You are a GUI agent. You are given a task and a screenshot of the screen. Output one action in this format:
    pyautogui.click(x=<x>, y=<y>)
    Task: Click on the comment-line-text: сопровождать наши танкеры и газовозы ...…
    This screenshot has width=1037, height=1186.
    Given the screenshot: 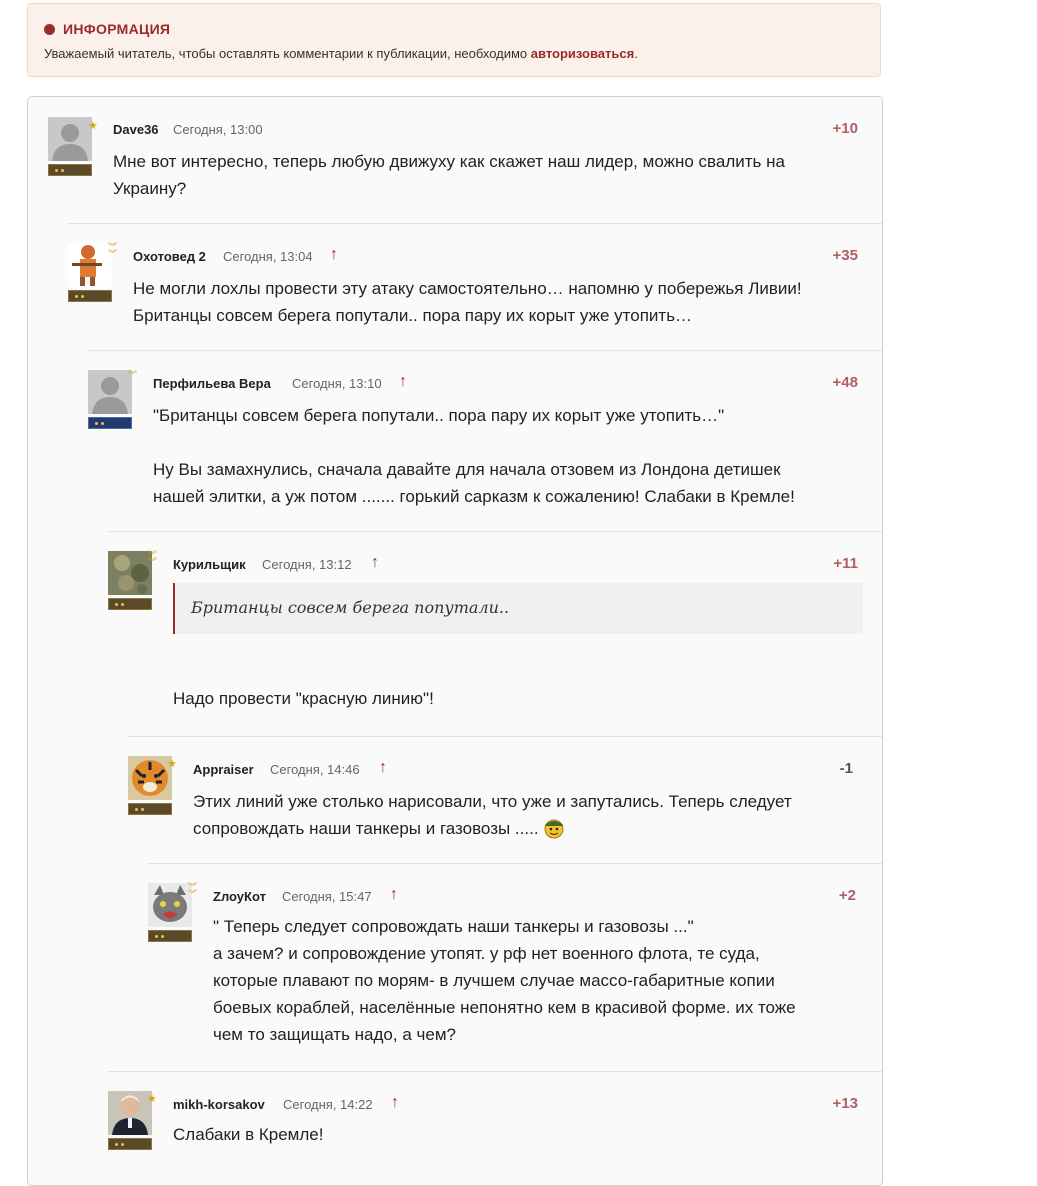 What is the action you would take?
    pyautogui.click(x=366, y=828)
    